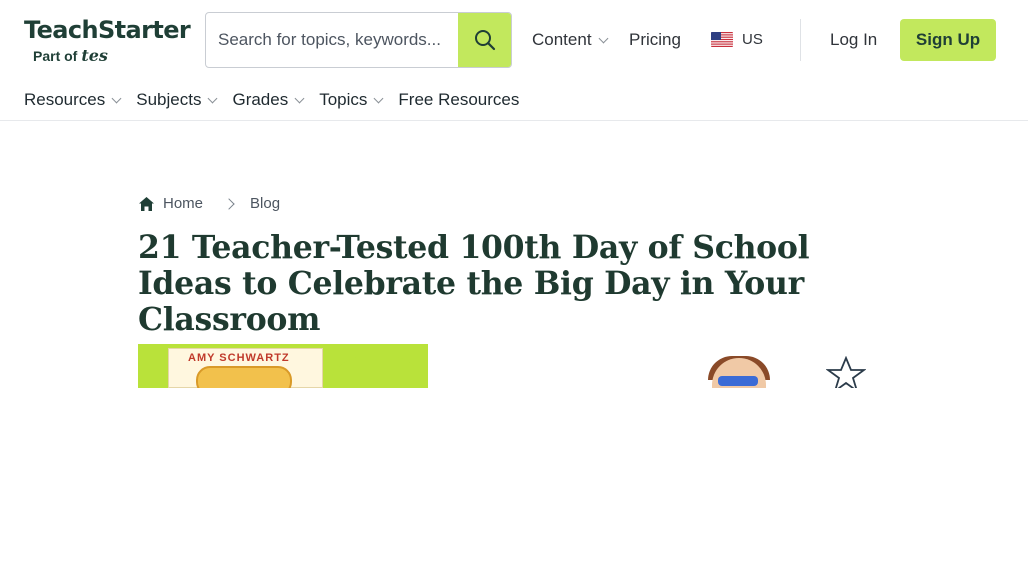 This screenshot has height=578, width=1028. What do you see at coordinates (229, 203) in the screenshot?
I see `chevron-right-icon` at bounding box center [229, 203].